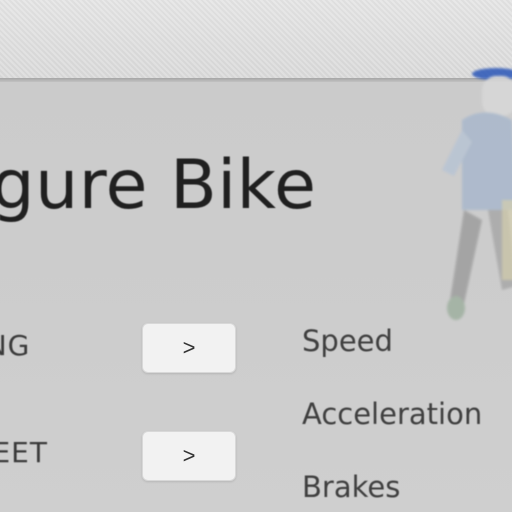 The width and height of the screenshot is (512, 512). What do you see at coordinates (347, 341) in the screenshot?
I see `stat-speed-label: Speed` at bounding box center [347, 341].